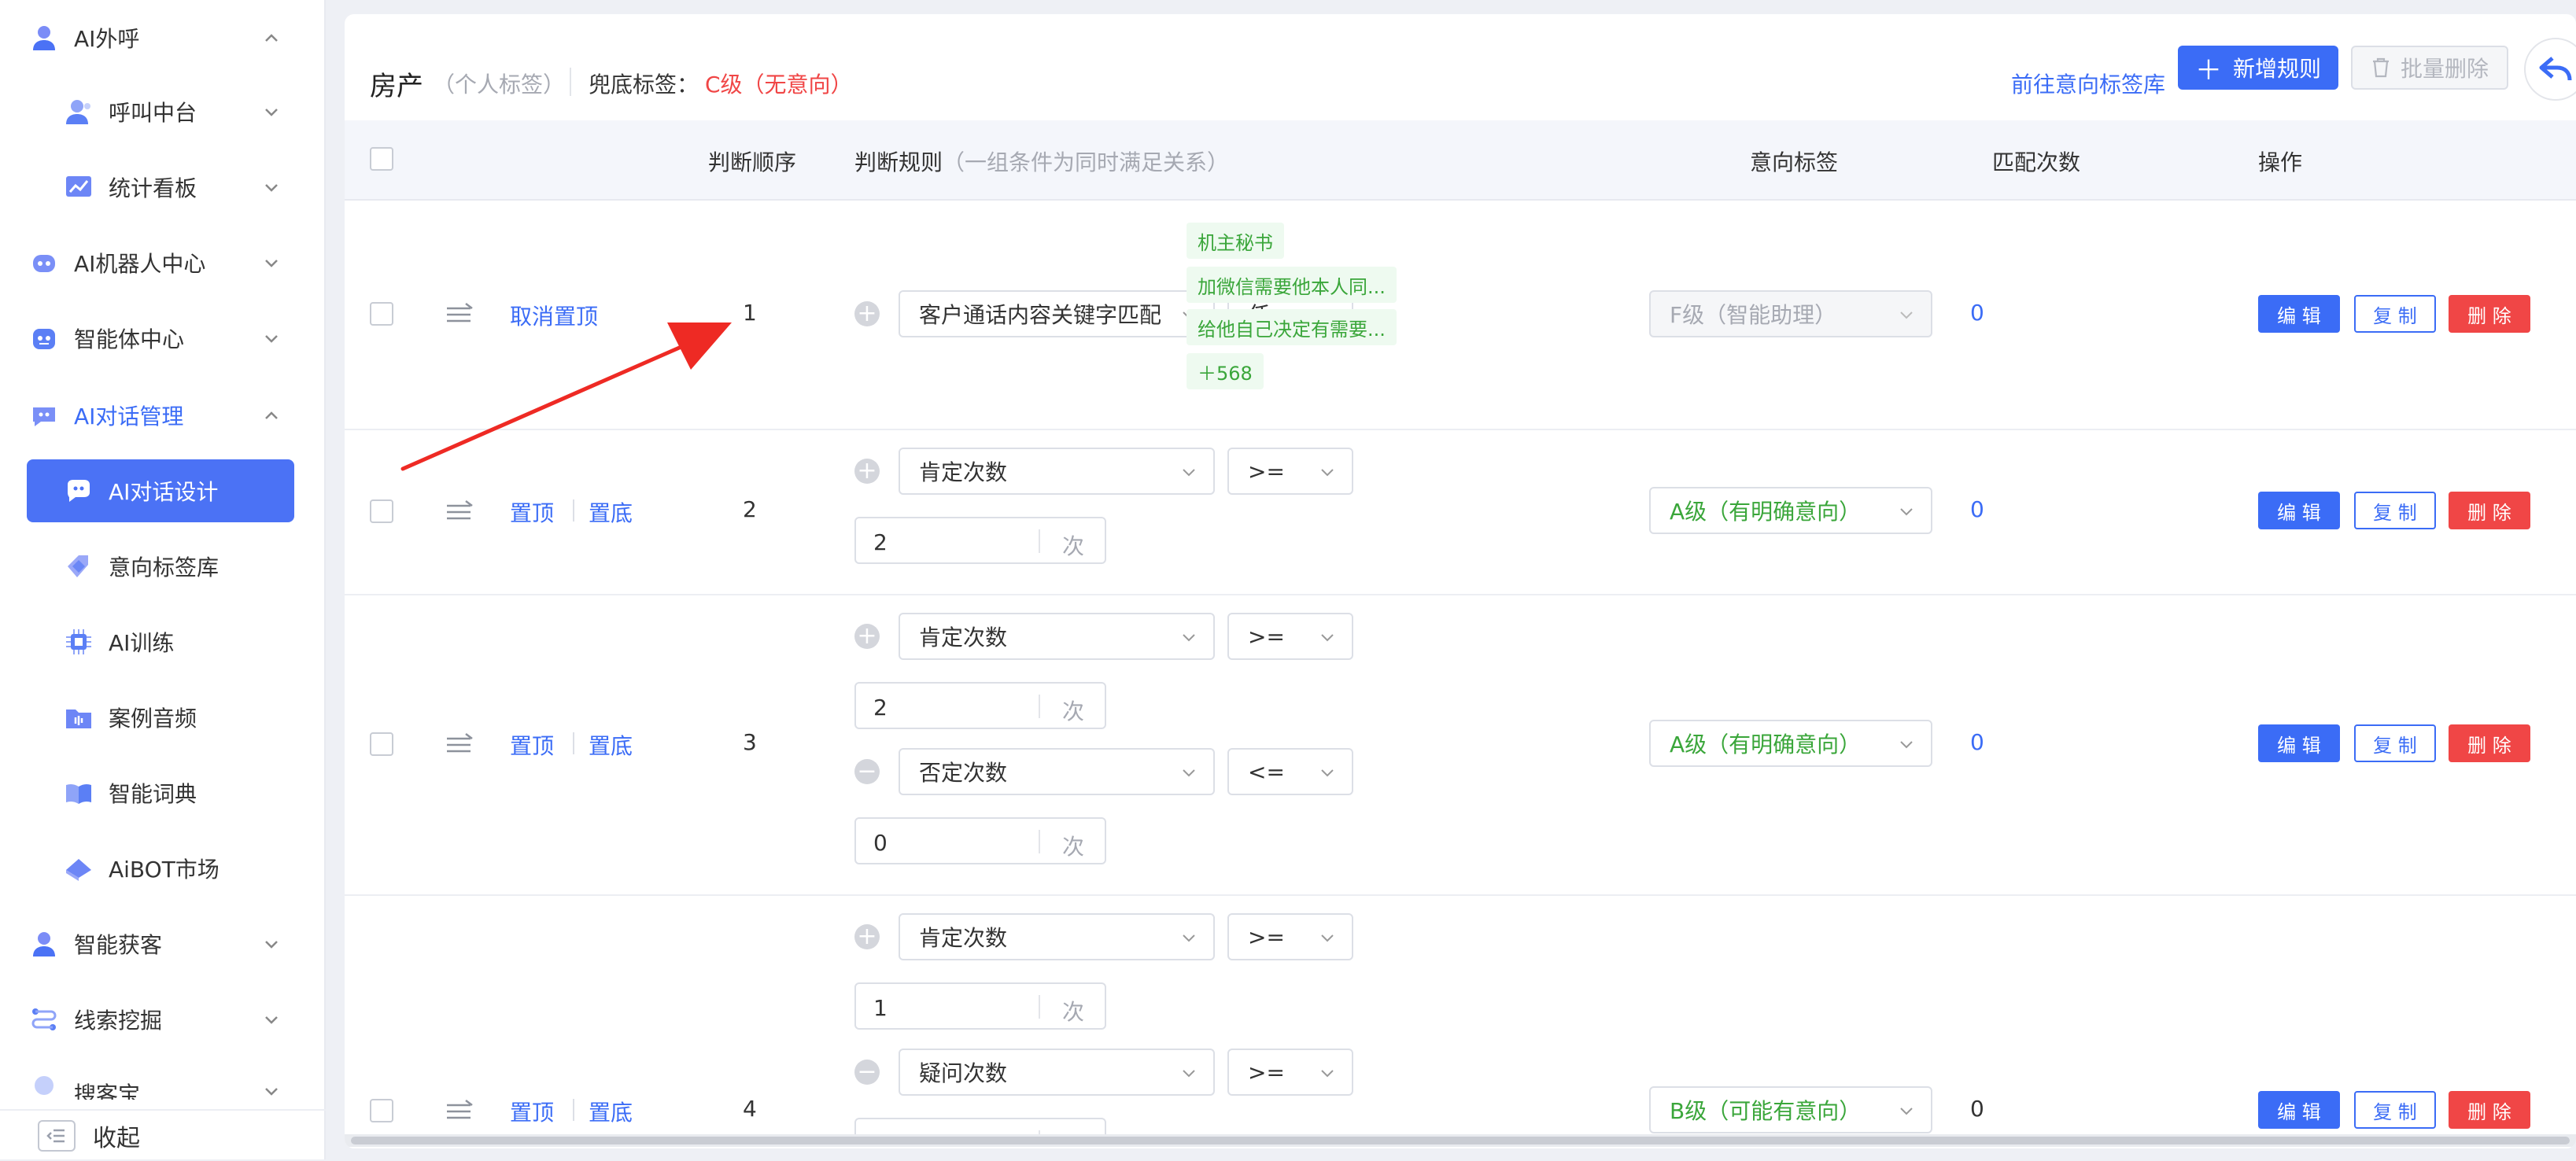 This screenshot has height=1161, width=2576. What do you see at coordinates (381, 159) in the screenshot?
I see `select-all-checkbox` at bounding box center [381, 159].